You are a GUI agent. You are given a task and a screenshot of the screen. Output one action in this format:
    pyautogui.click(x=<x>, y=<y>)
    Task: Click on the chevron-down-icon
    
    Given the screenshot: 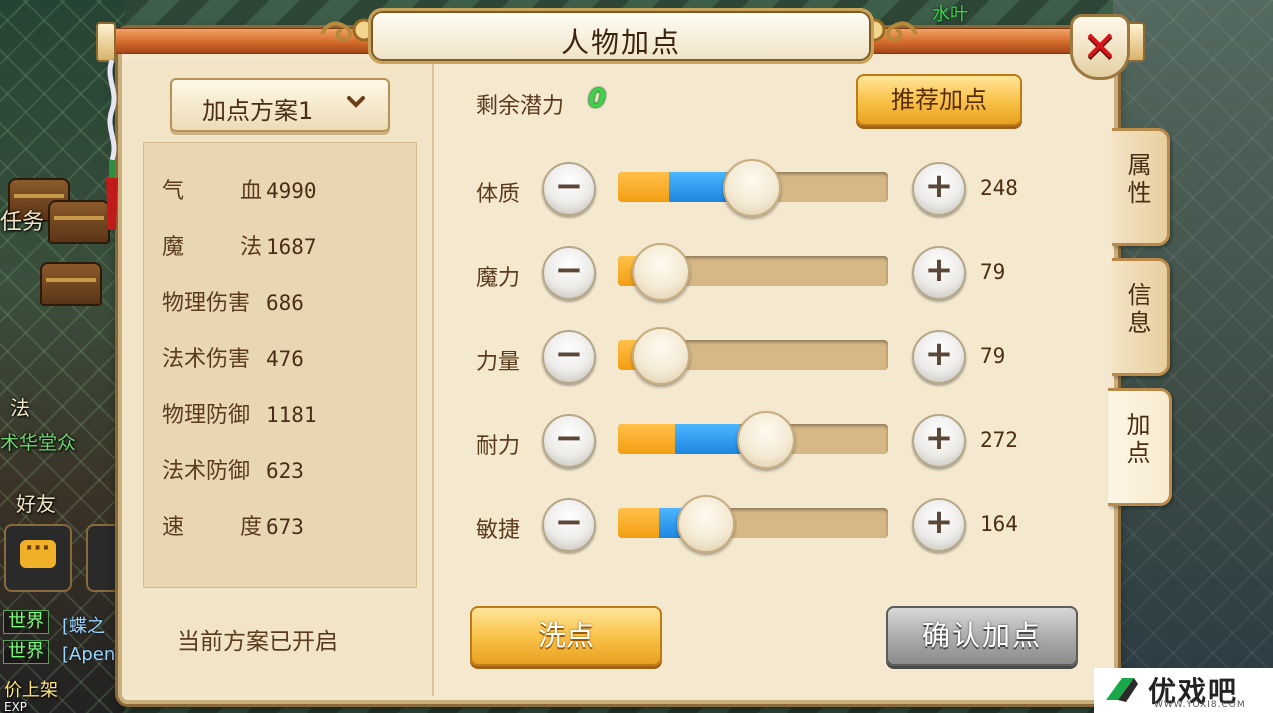 What is the action you would take?
    pyautogui.click(x=356, y=105)
    